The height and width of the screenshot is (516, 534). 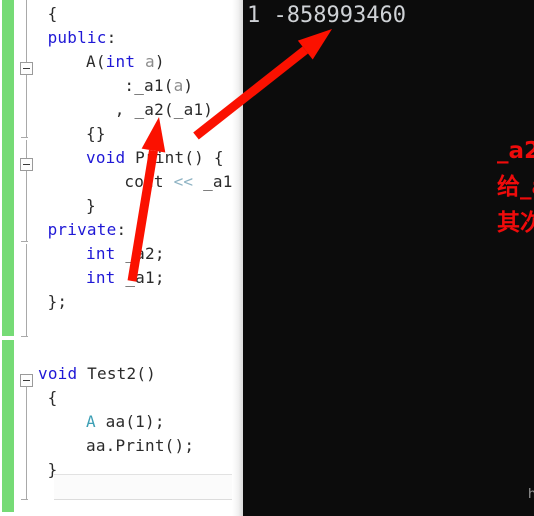 I want to click on code-token: A, so click(x=91, y=421).